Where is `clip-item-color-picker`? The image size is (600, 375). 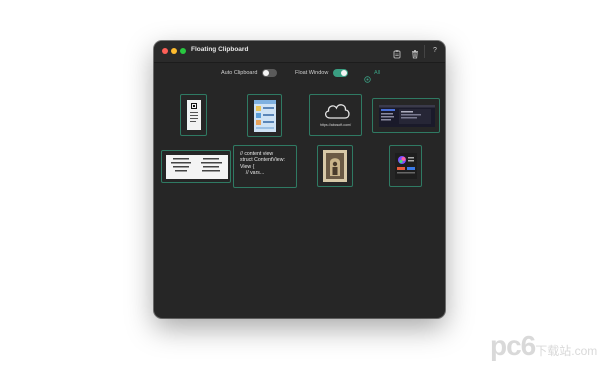 clip-item-color-picker is located at coordinates (405, 166).